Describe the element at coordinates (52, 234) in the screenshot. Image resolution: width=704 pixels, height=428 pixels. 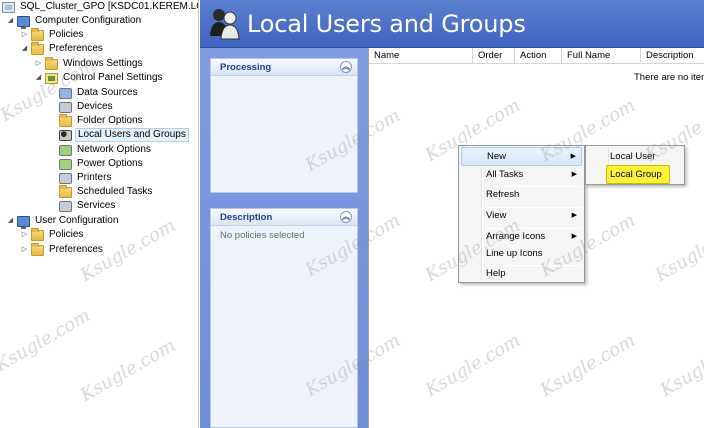
I see `tree-item-user-policies: ▷ Policies` at that location.